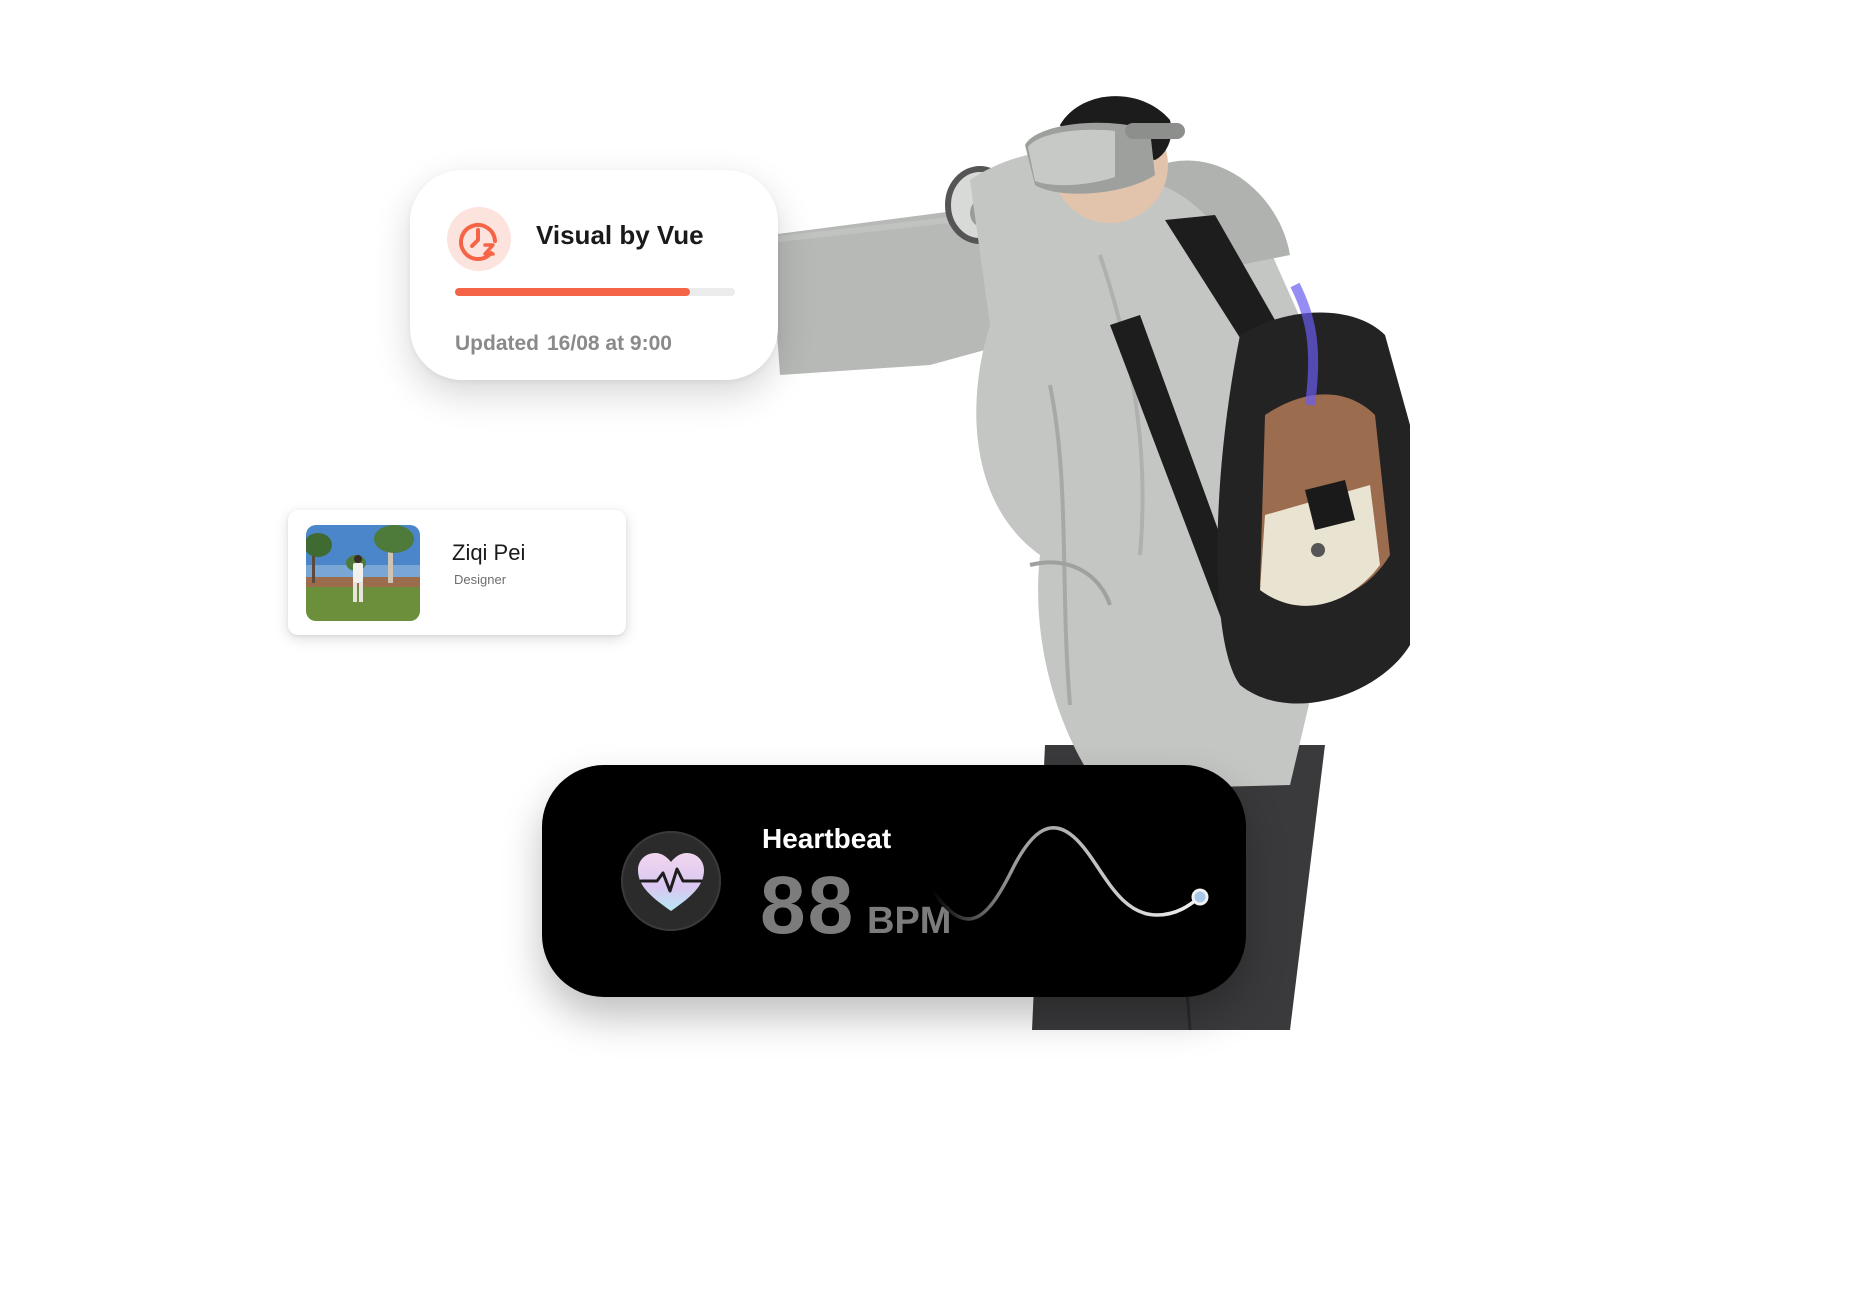 This screenshot has height=1302, width=1874. Describe the element at coordinates (479, 239) in the screenshot. I see `clock-icon` at that location.